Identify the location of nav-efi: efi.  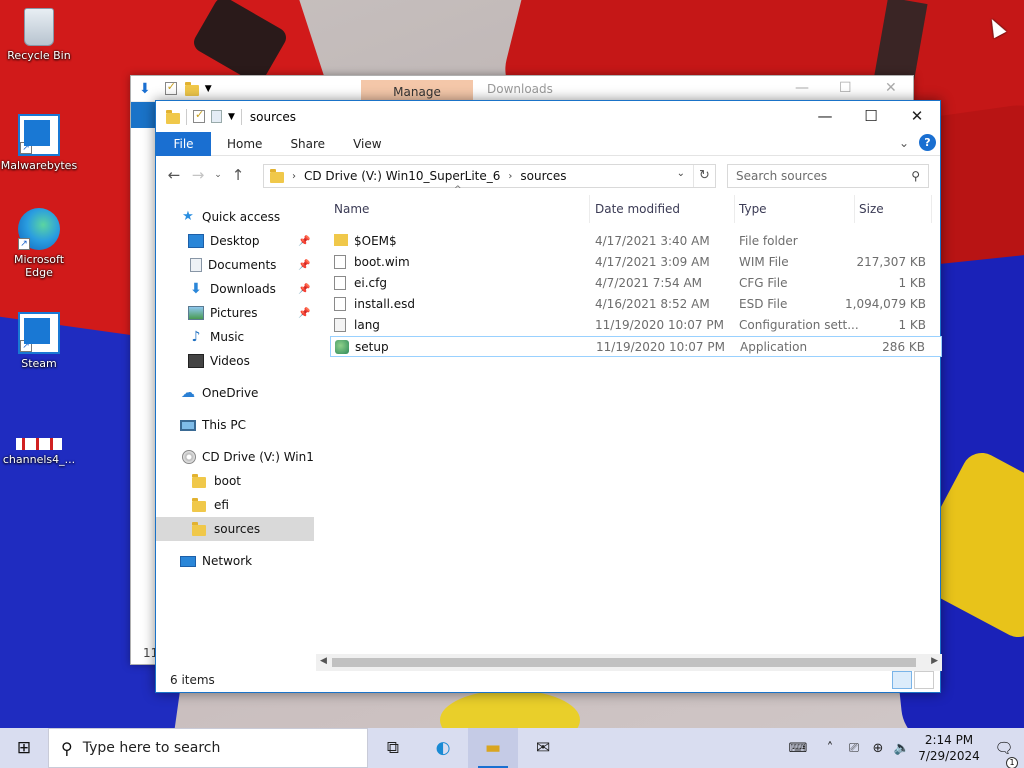
(235, 505).